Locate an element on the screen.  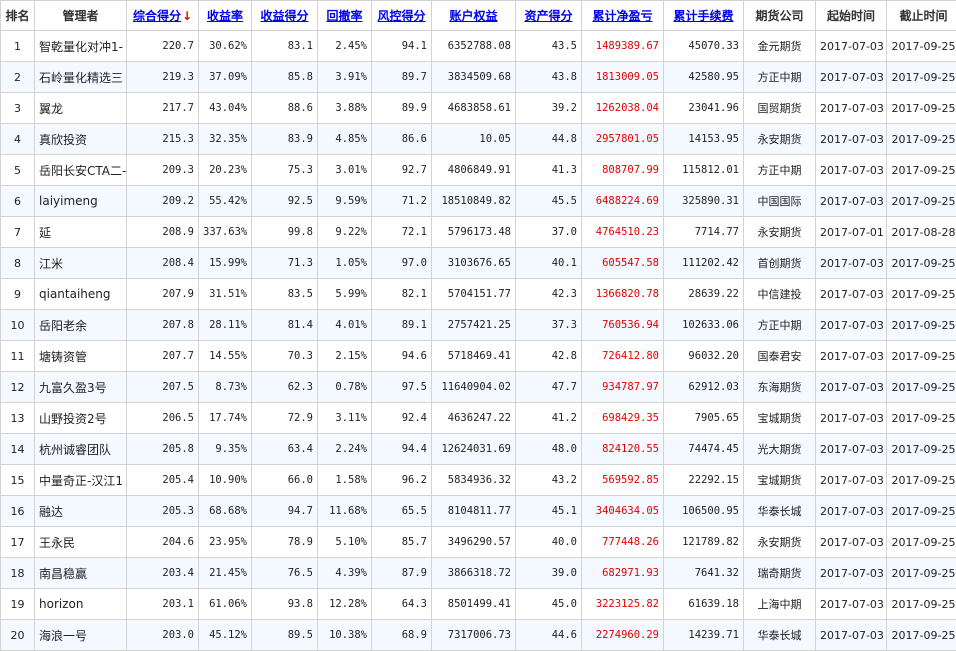
cell-return-rate: 14.55% is located at coordinates (225, 356).